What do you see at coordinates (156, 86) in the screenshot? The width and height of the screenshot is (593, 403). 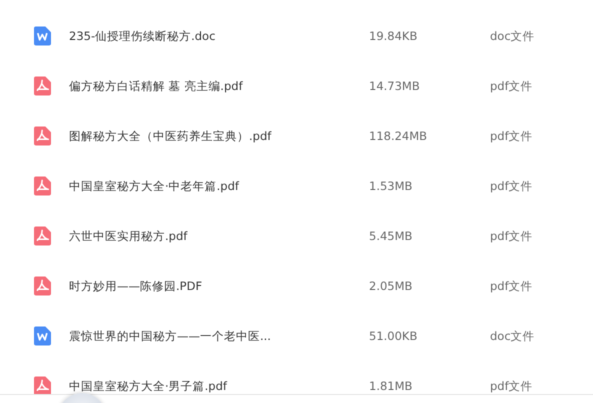 I see `file-name: 偏方秘方白话精解 墓 亮主编.pdf` at bounding box center [156, 86].